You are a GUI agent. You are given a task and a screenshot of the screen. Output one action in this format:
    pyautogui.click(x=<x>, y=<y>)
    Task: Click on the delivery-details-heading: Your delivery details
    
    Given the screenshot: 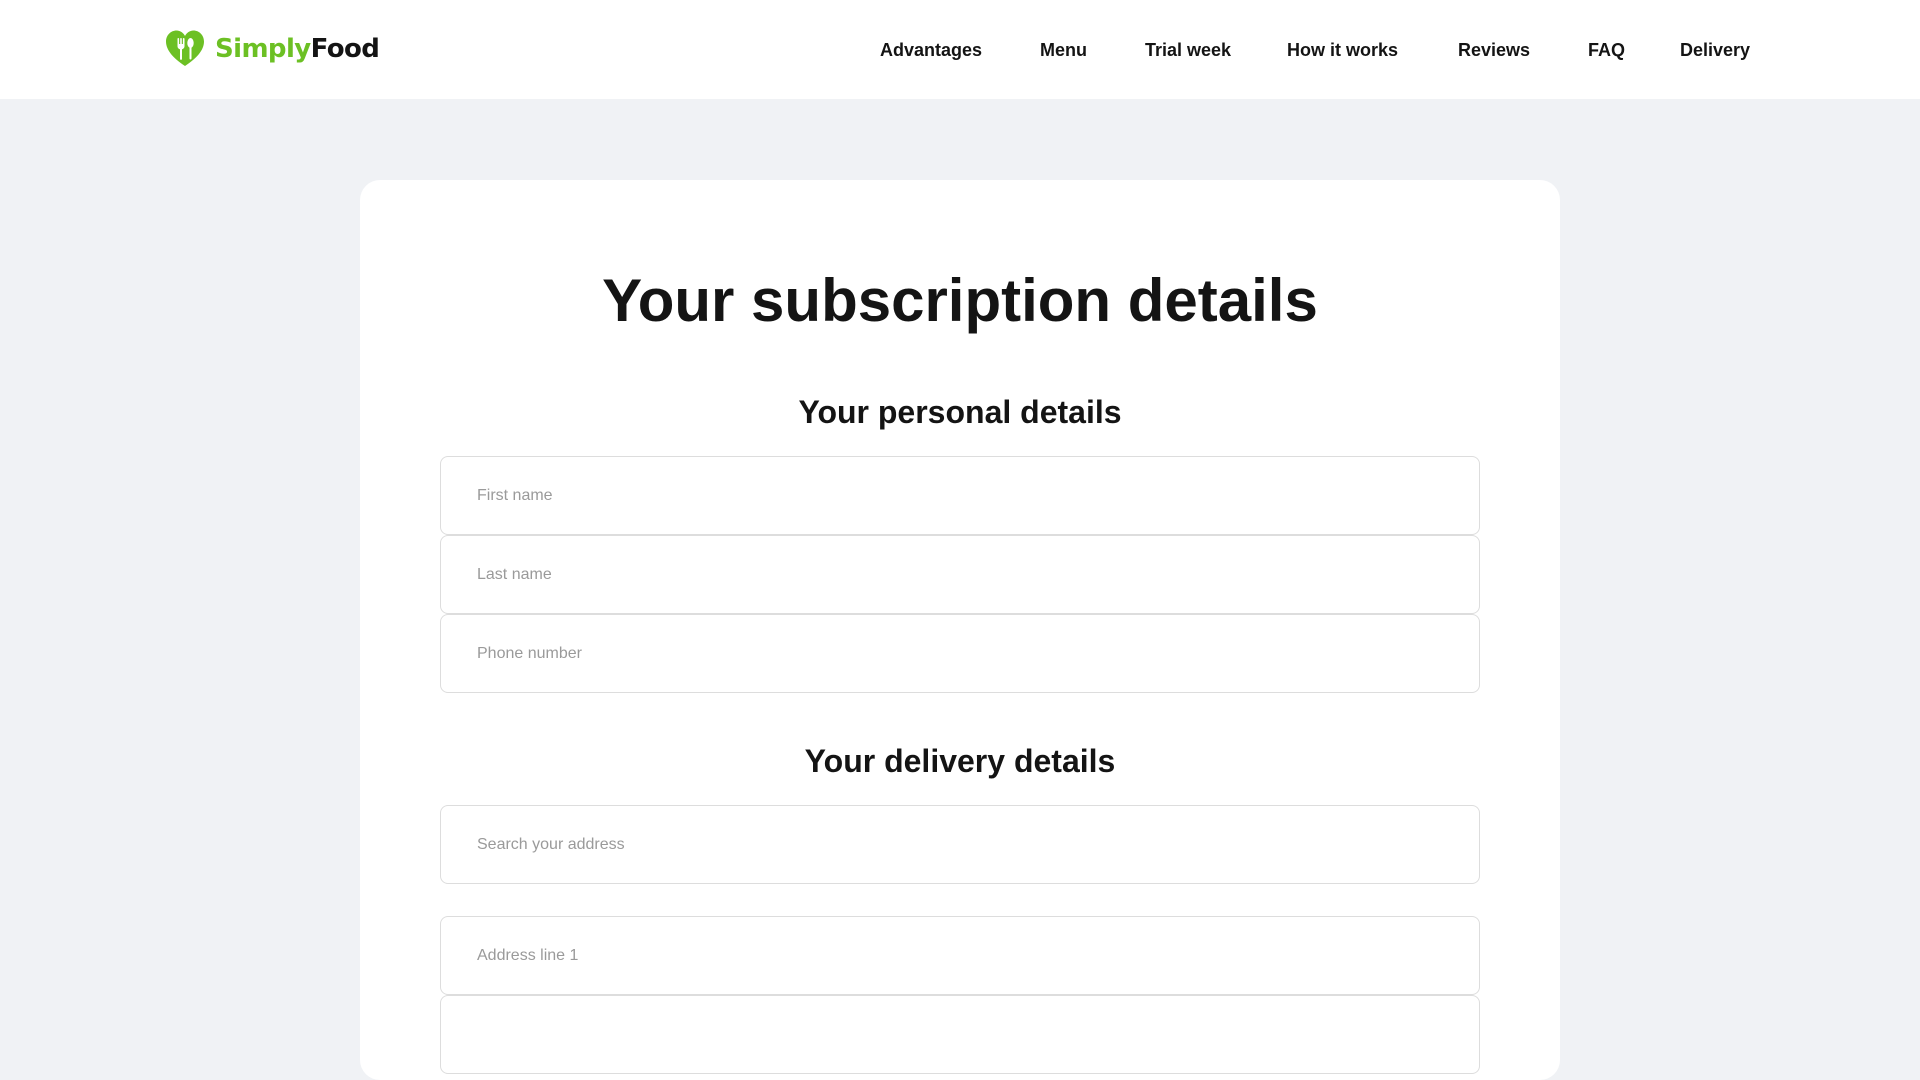 What is the action you would take?
    pyautogui.click(x=960, y=761)
    